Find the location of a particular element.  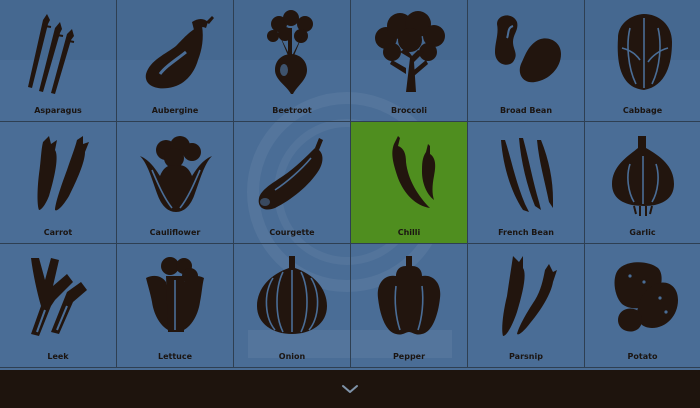

aubergine-icon is located at coordinates (179, 52).